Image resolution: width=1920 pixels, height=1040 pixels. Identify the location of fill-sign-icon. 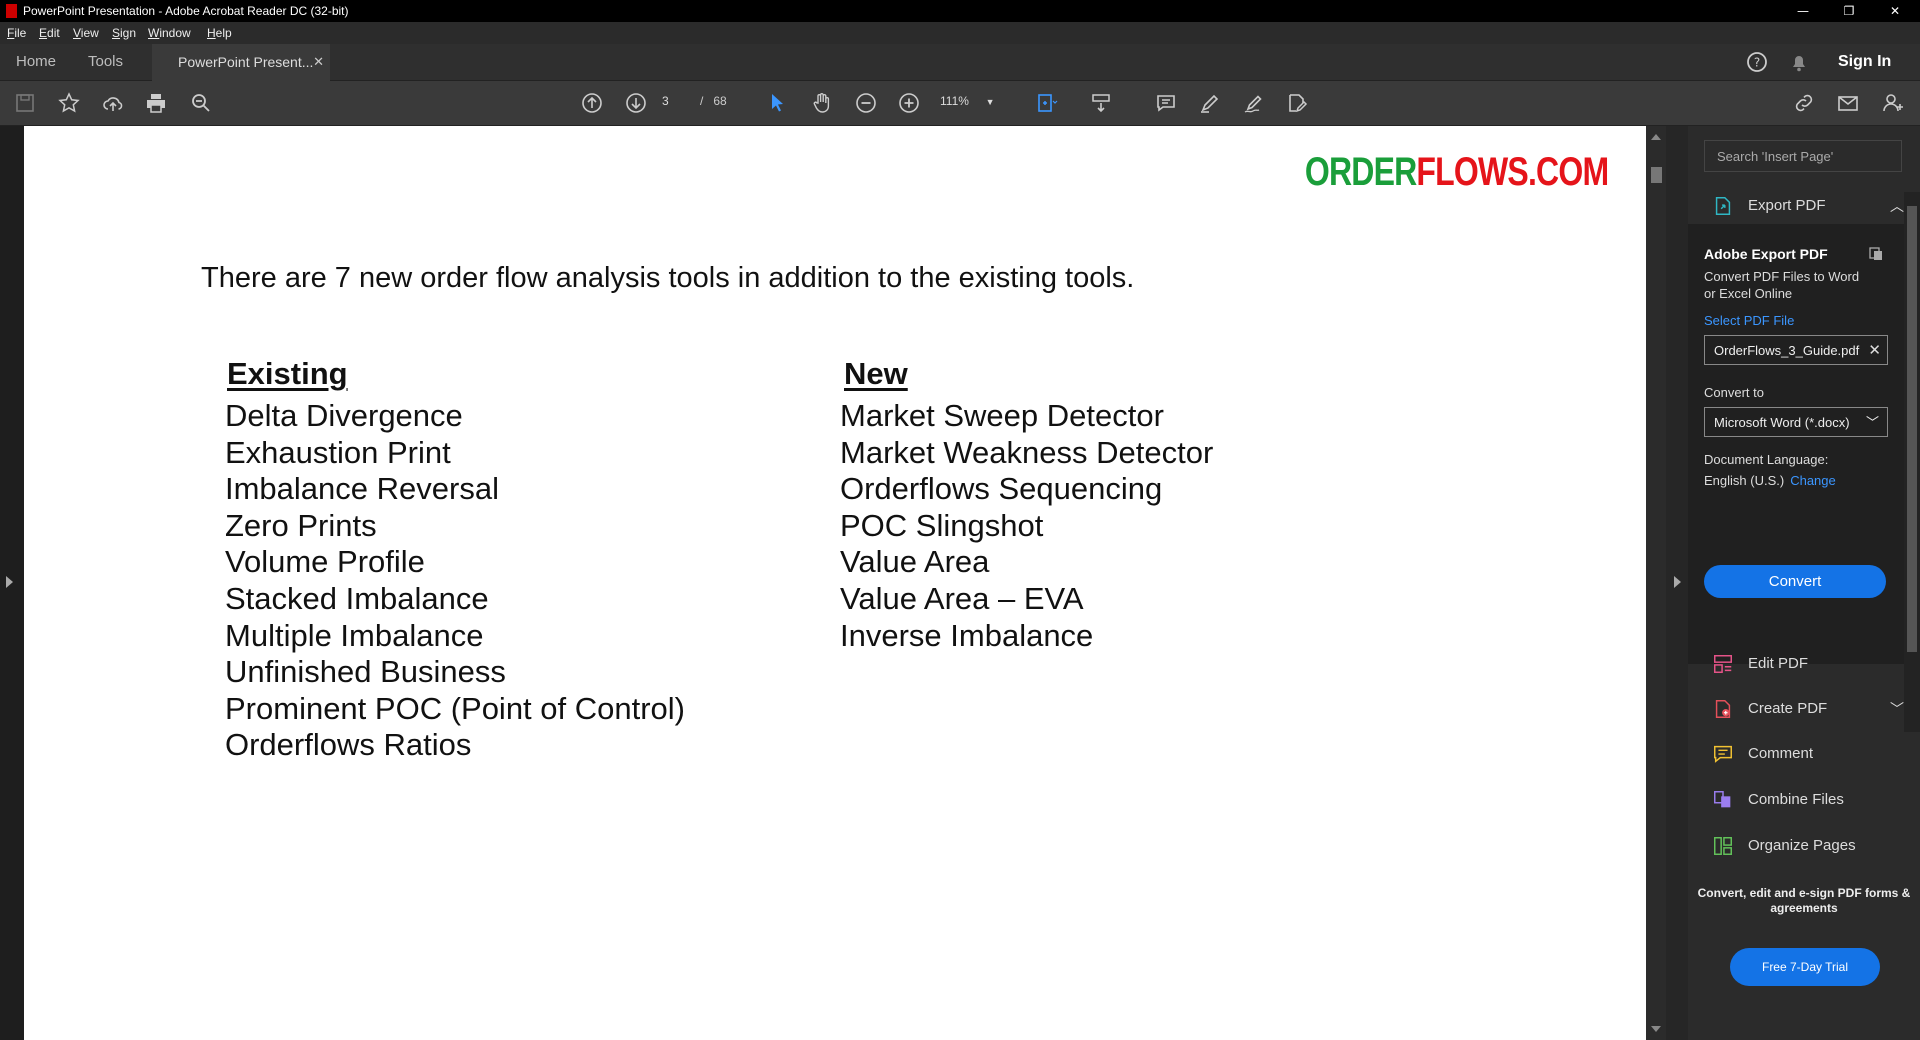
(1297, 103).